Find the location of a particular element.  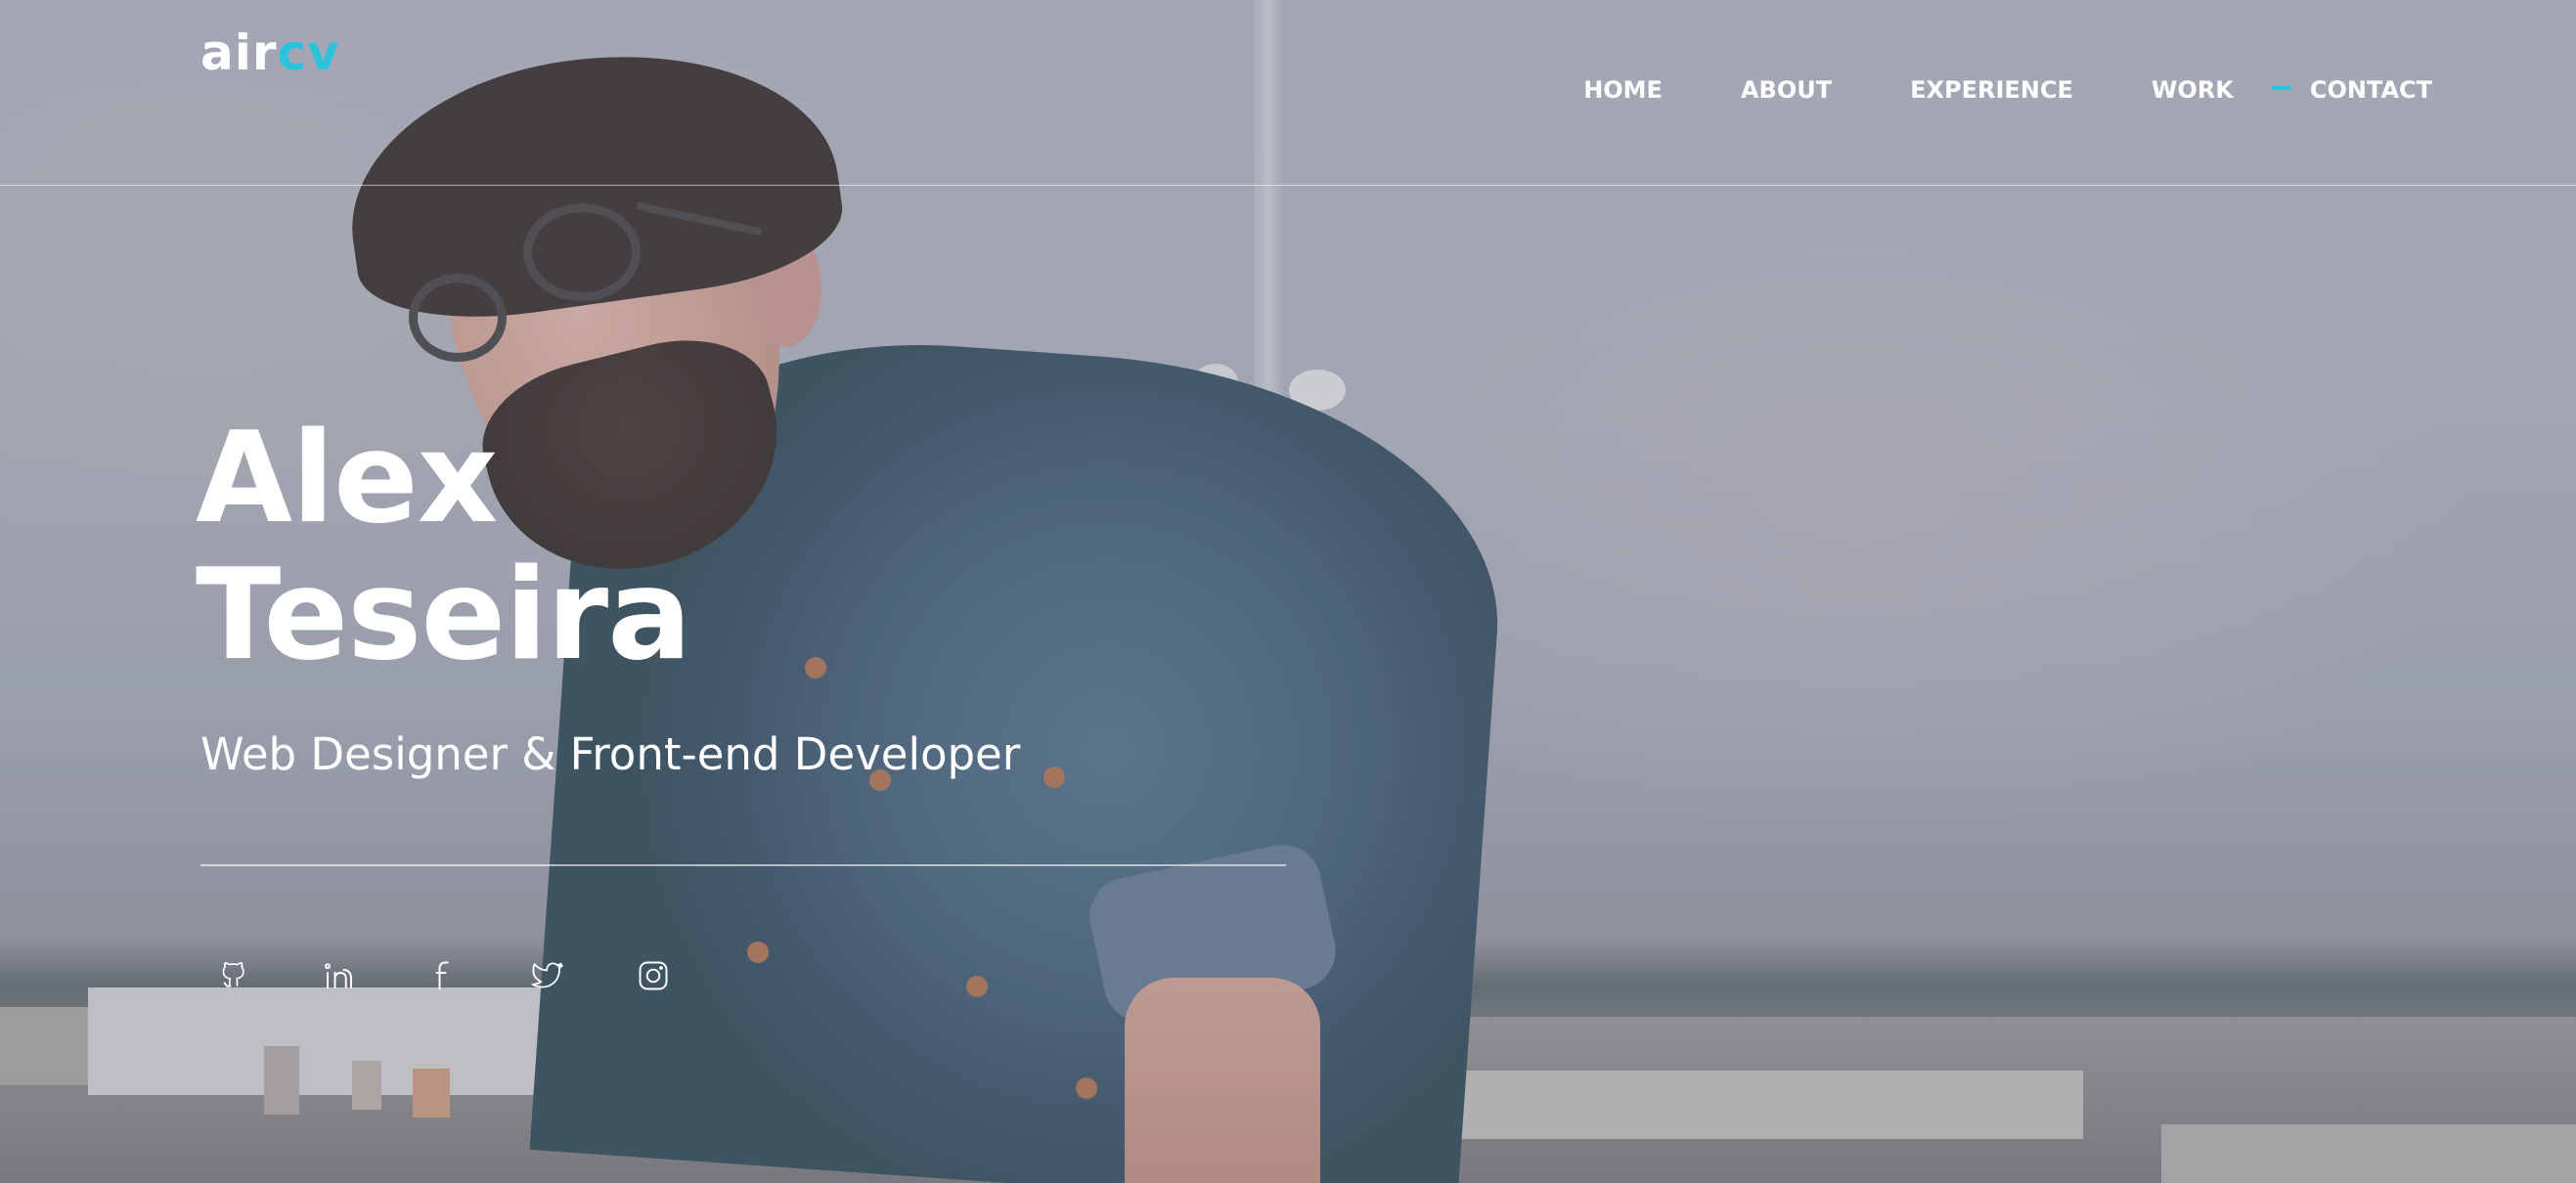

linkedin-icon is located at coordinates (338, 976).